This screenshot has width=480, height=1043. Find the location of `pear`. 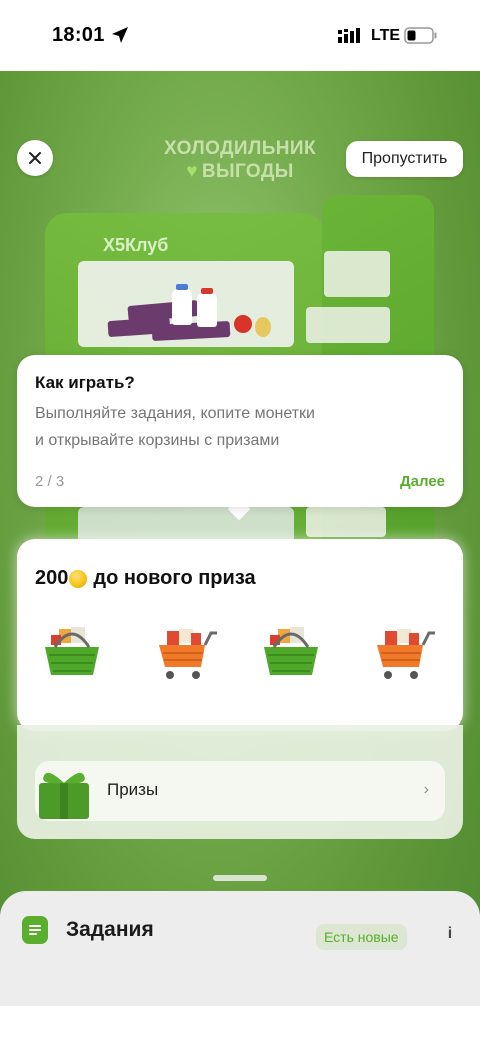

pear is located at coordinates (263, 327).